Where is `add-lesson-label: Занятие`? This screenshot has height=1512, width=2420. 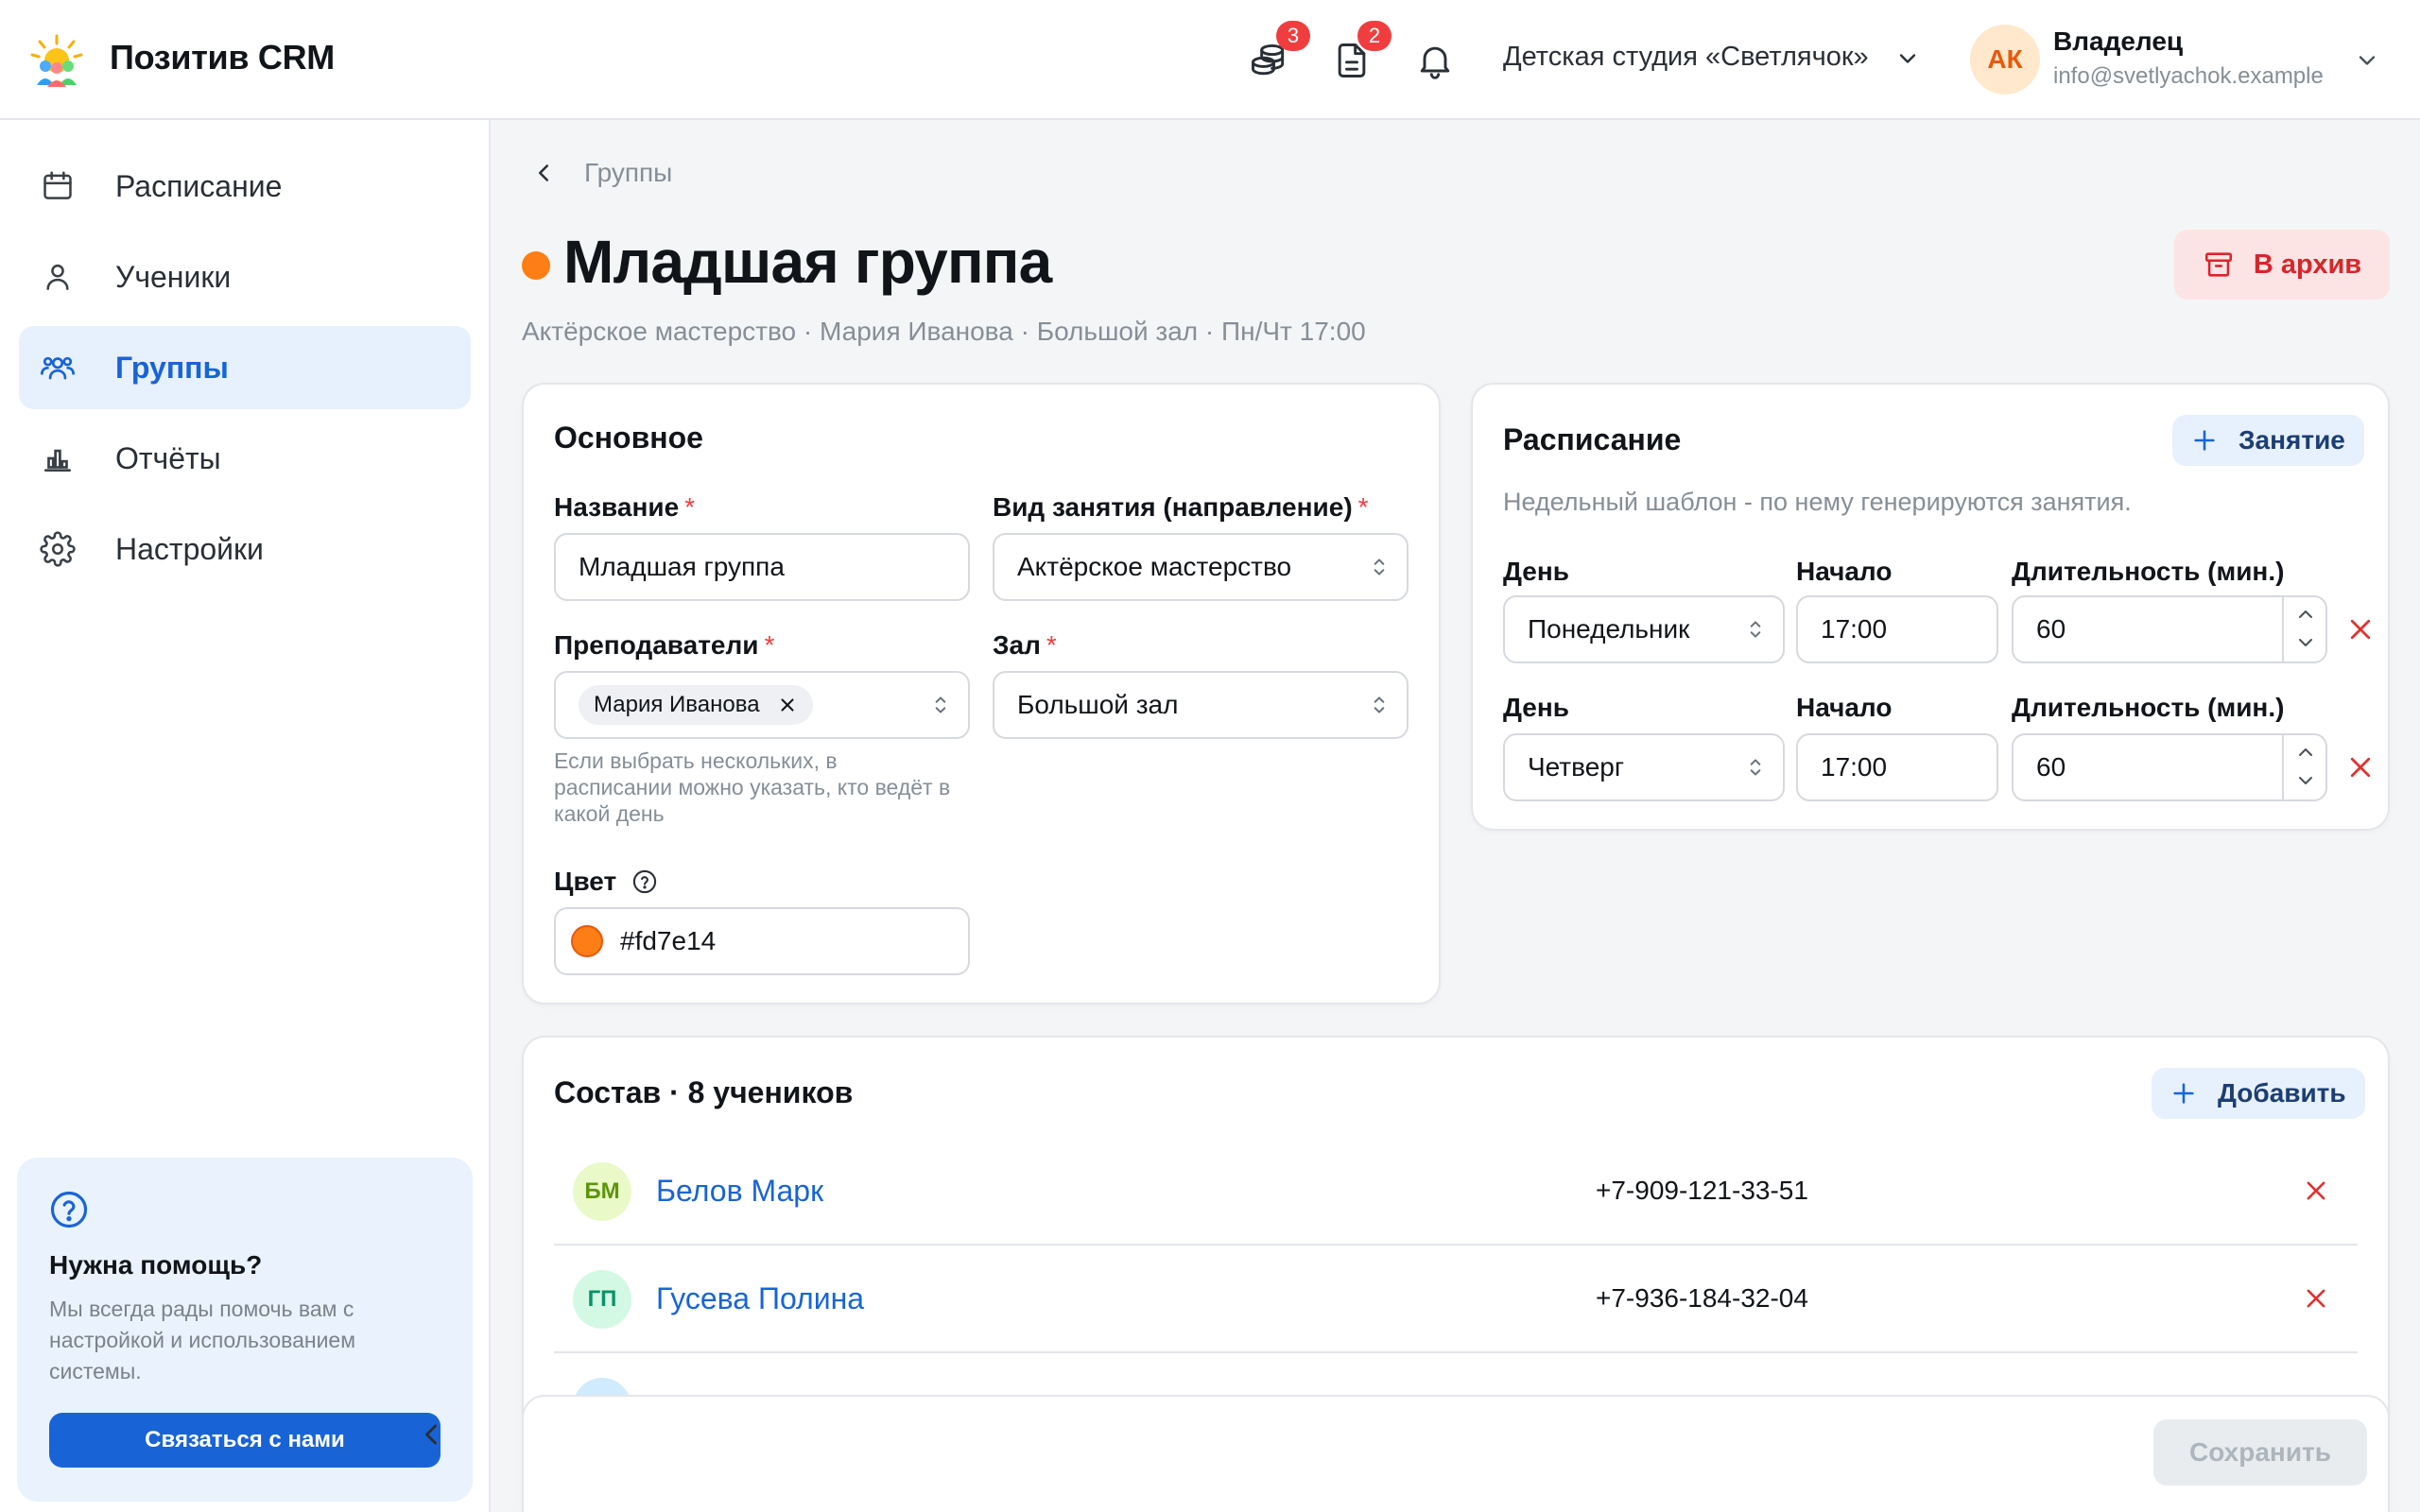 add-lesson-label: Занятие is located at coordinates (2291, 440).